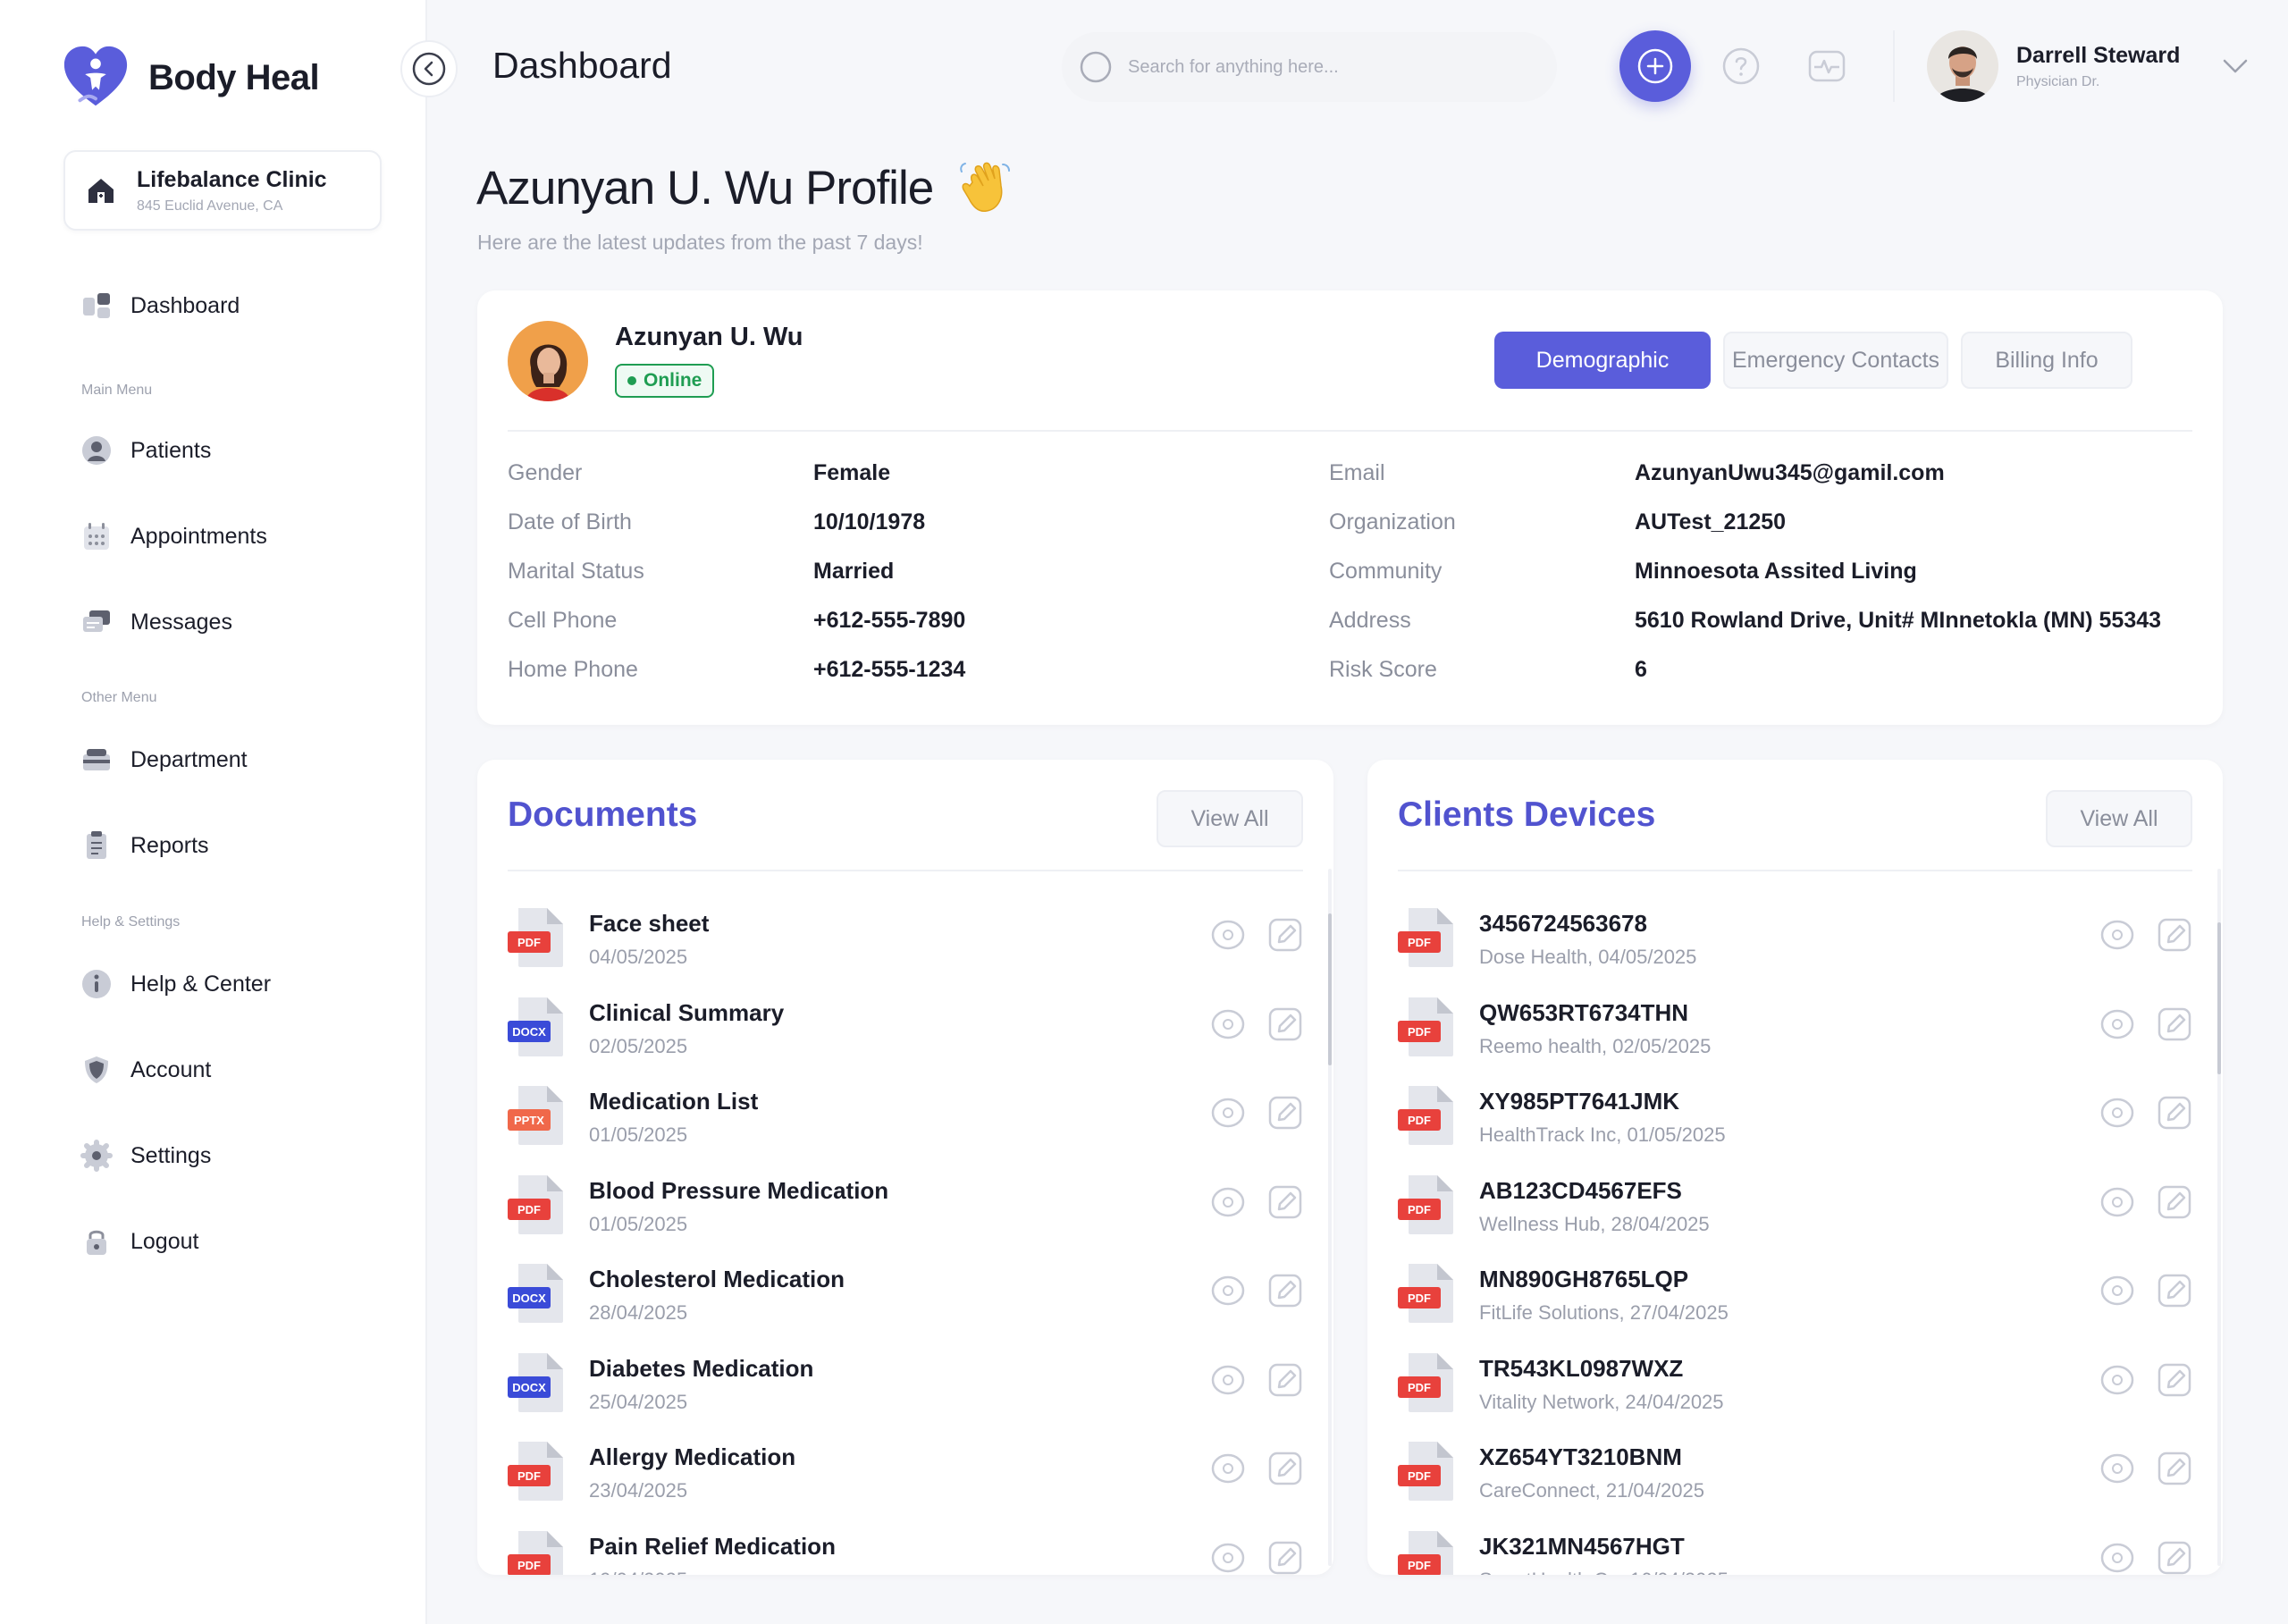  Describe the element at coordinates (145, 1070) in the screenshot. I see `nav-account: Account` at that location.